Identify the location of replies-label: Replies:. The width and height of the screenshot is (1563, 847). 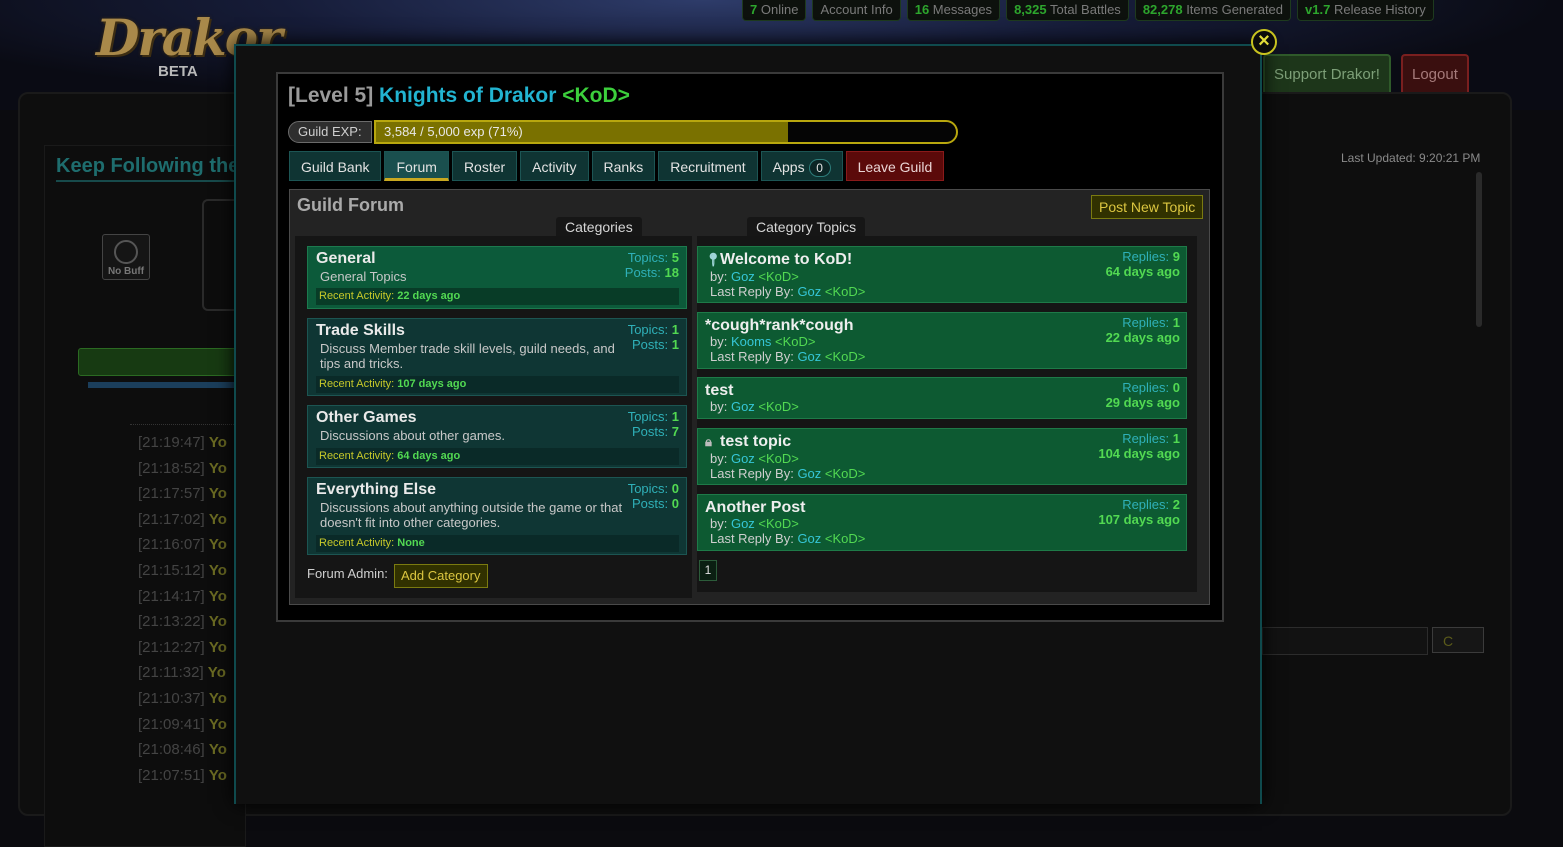
(1147, 504).